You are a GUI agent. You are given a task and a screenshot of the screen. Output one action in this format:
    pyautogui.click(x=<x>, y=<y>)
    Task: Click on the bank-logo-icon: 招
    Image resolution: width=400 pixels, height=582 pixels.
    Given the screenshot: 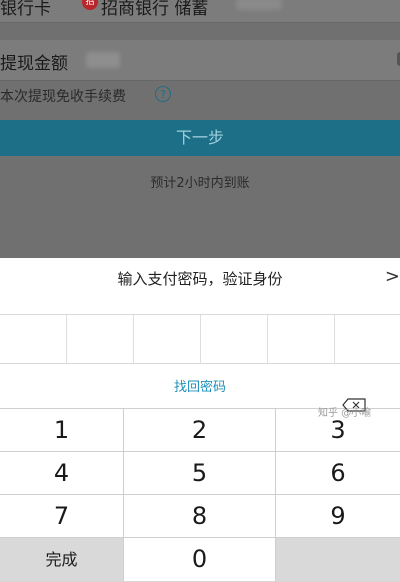 What is the action you would take?
    pyautogui.click(x=90, y=5)
    